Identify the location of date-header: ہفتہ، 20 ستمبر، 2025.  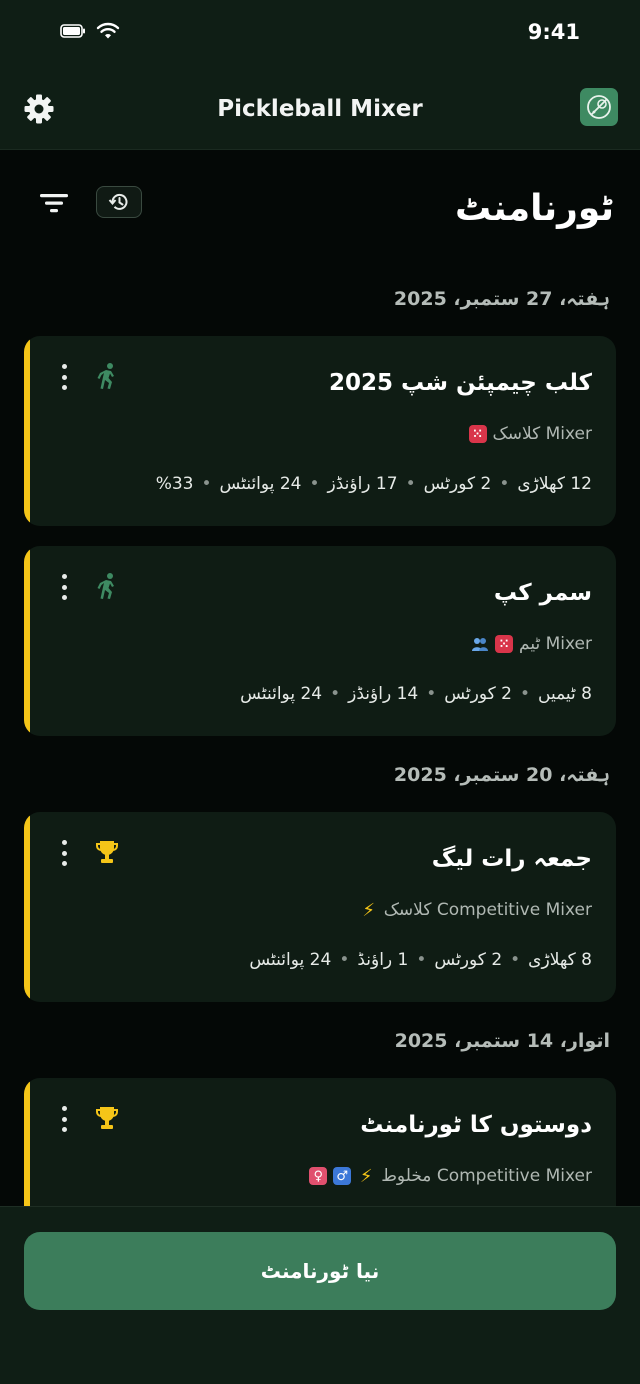
(501, 775).